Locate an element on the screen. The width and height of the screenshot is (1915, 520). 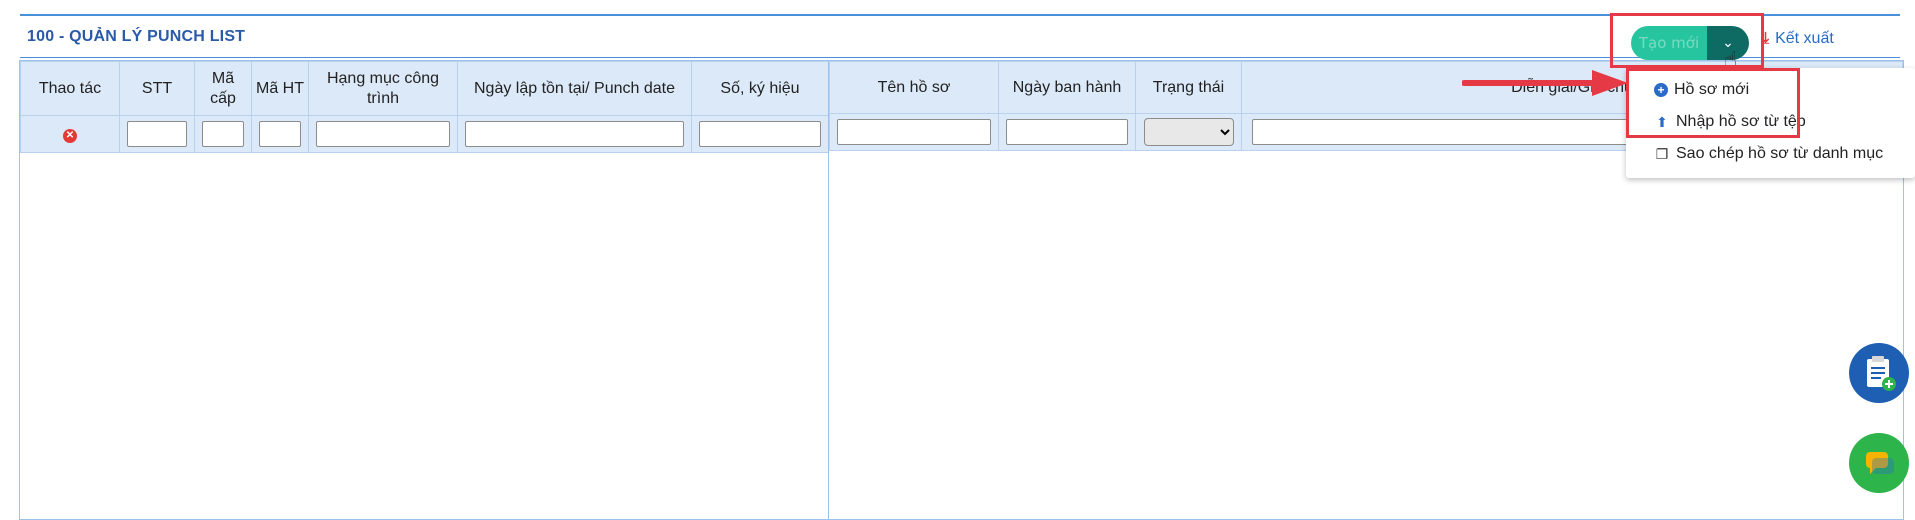
floating-add-note-button is located at coordinates (1879, 373).